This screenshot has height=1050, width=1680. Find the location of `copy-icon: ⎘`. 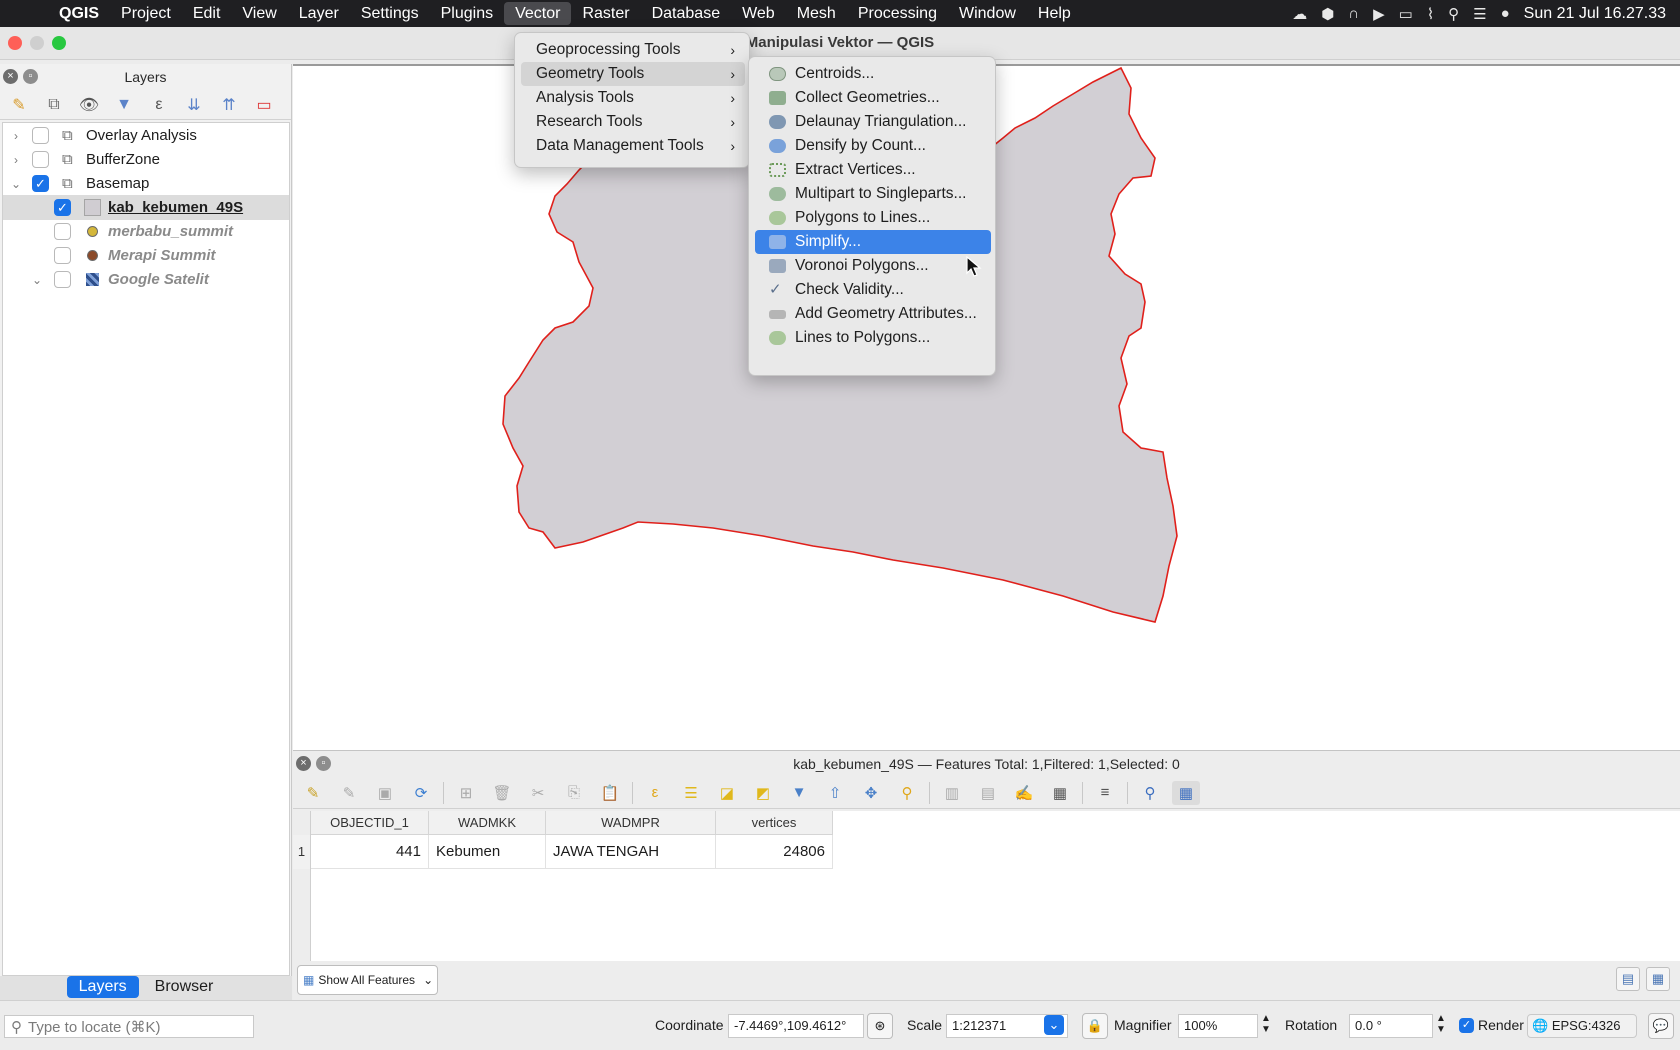

copy-icon: ⎘ is located at coordinates (574, 793).